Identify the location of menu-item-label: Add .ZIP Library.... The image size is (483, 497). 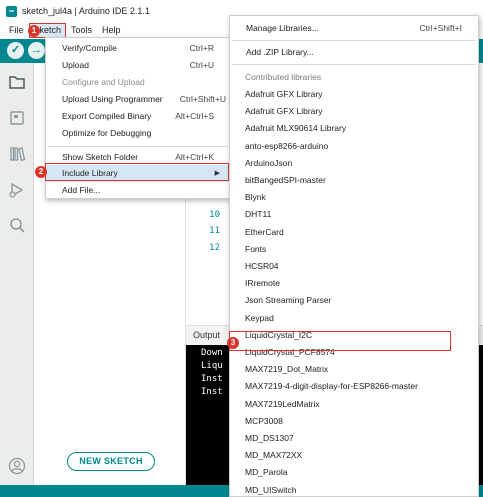
(280, 52).